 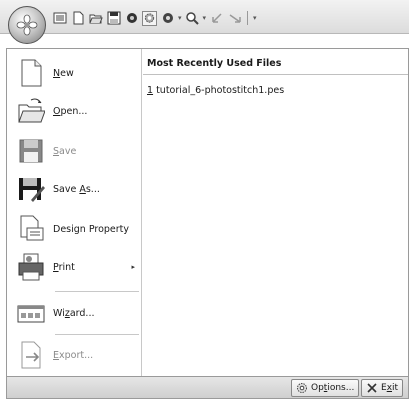 I want to click on customize-toolbar-icon: ▾, so click(x=255, y=18).